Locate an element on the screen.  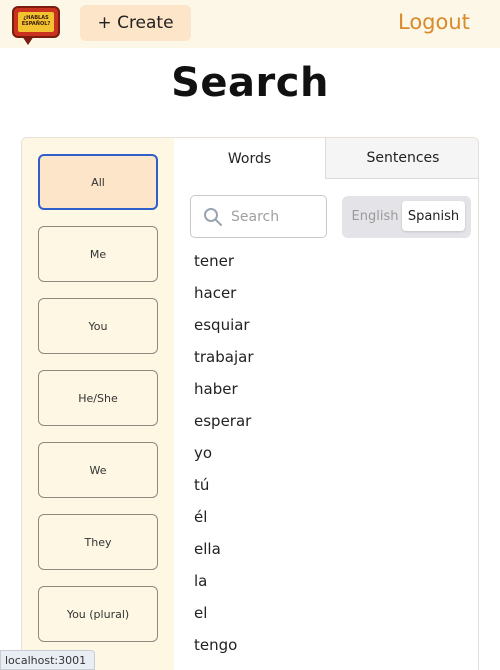
logo-icon: ¿HABLAS ESPAÑOL? is located at coordinates (36, 26).